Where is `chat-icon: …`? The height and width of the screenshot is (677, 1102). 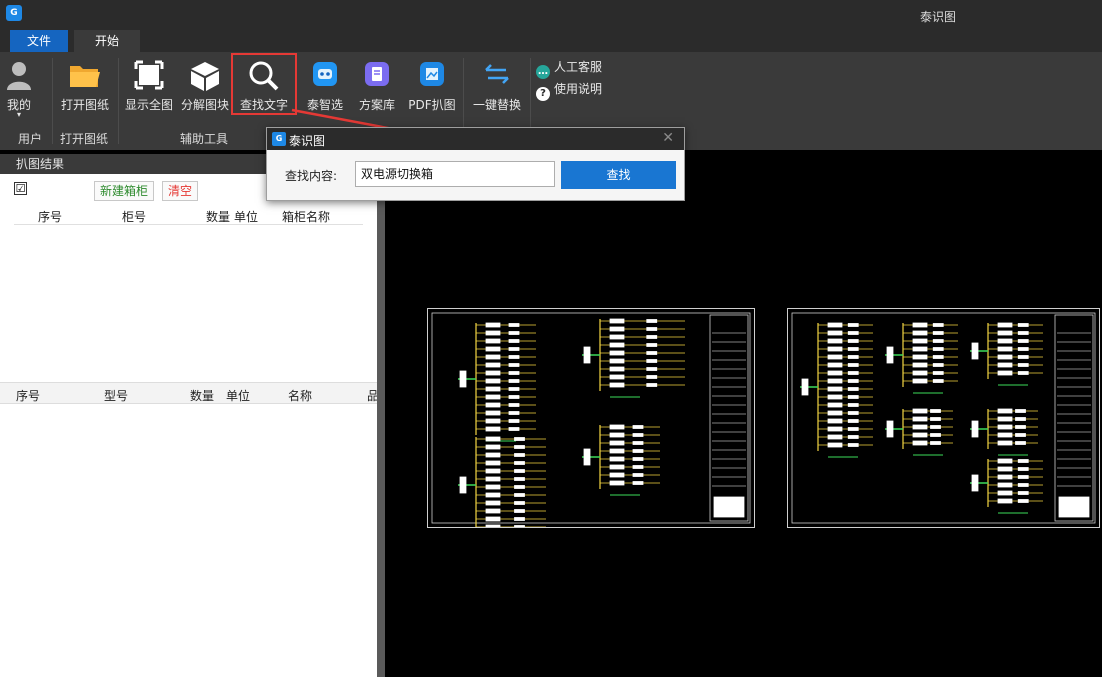 chat-icon: … is located at coordinates (543, 72).